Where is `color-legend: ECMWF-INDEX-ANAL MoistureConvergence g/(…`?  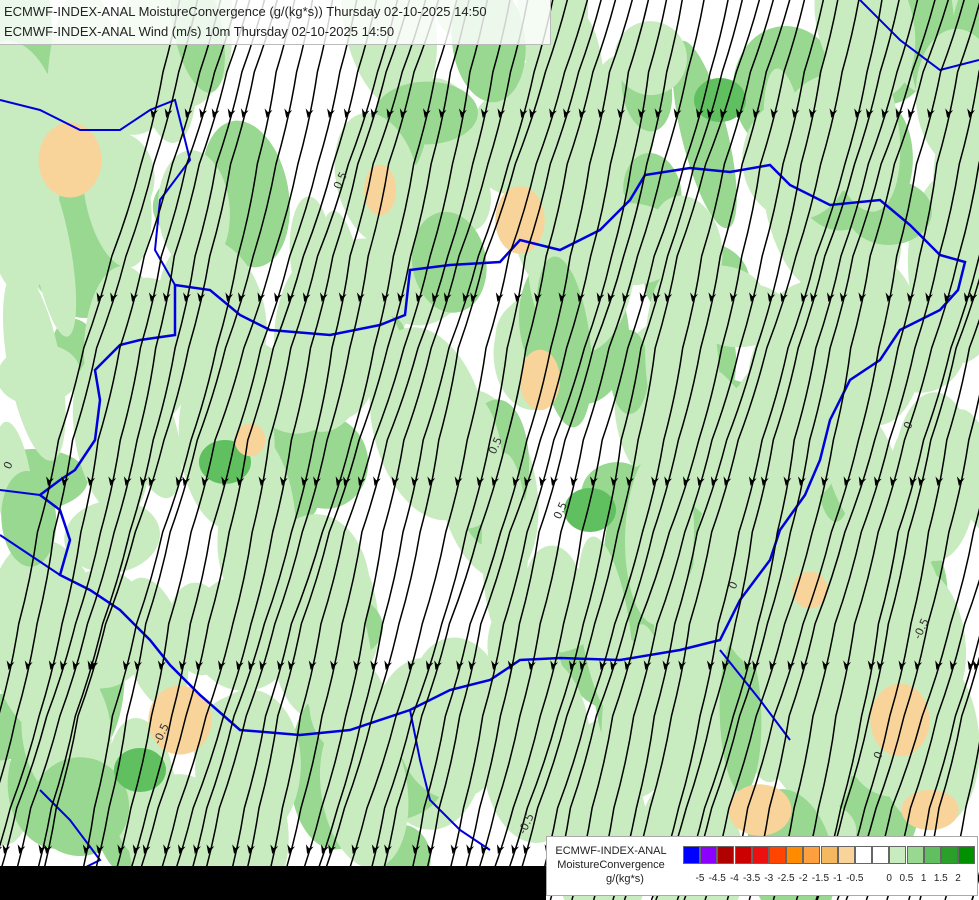 color-legend: ECMWF-INDEX-ANAL MoistureConvergence g/(… is located at coordinates (762, 866).